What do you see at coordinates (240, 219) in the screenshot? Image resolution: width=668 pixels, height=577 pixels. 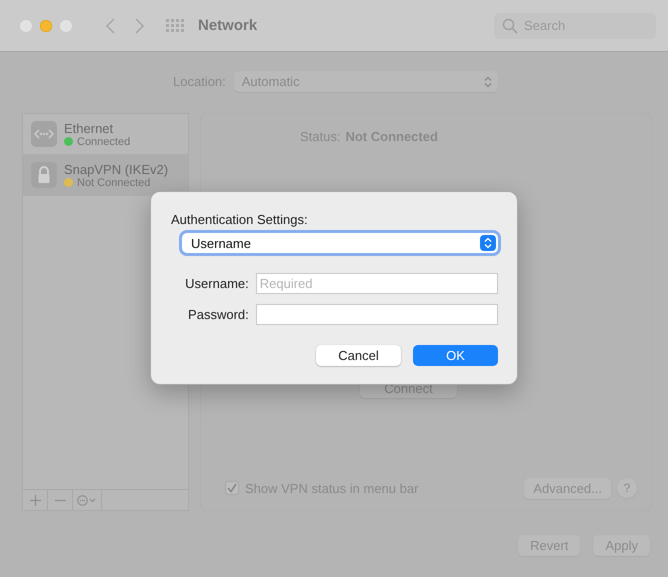 I see `dialog-title: Authentication Settings:` at bounding box center [240, 219].